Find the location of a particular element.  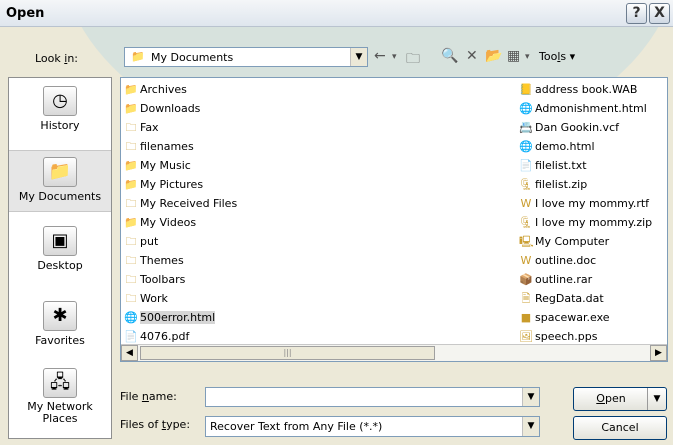

computer-icon: 🖳 is located at coordinates (526, 241).